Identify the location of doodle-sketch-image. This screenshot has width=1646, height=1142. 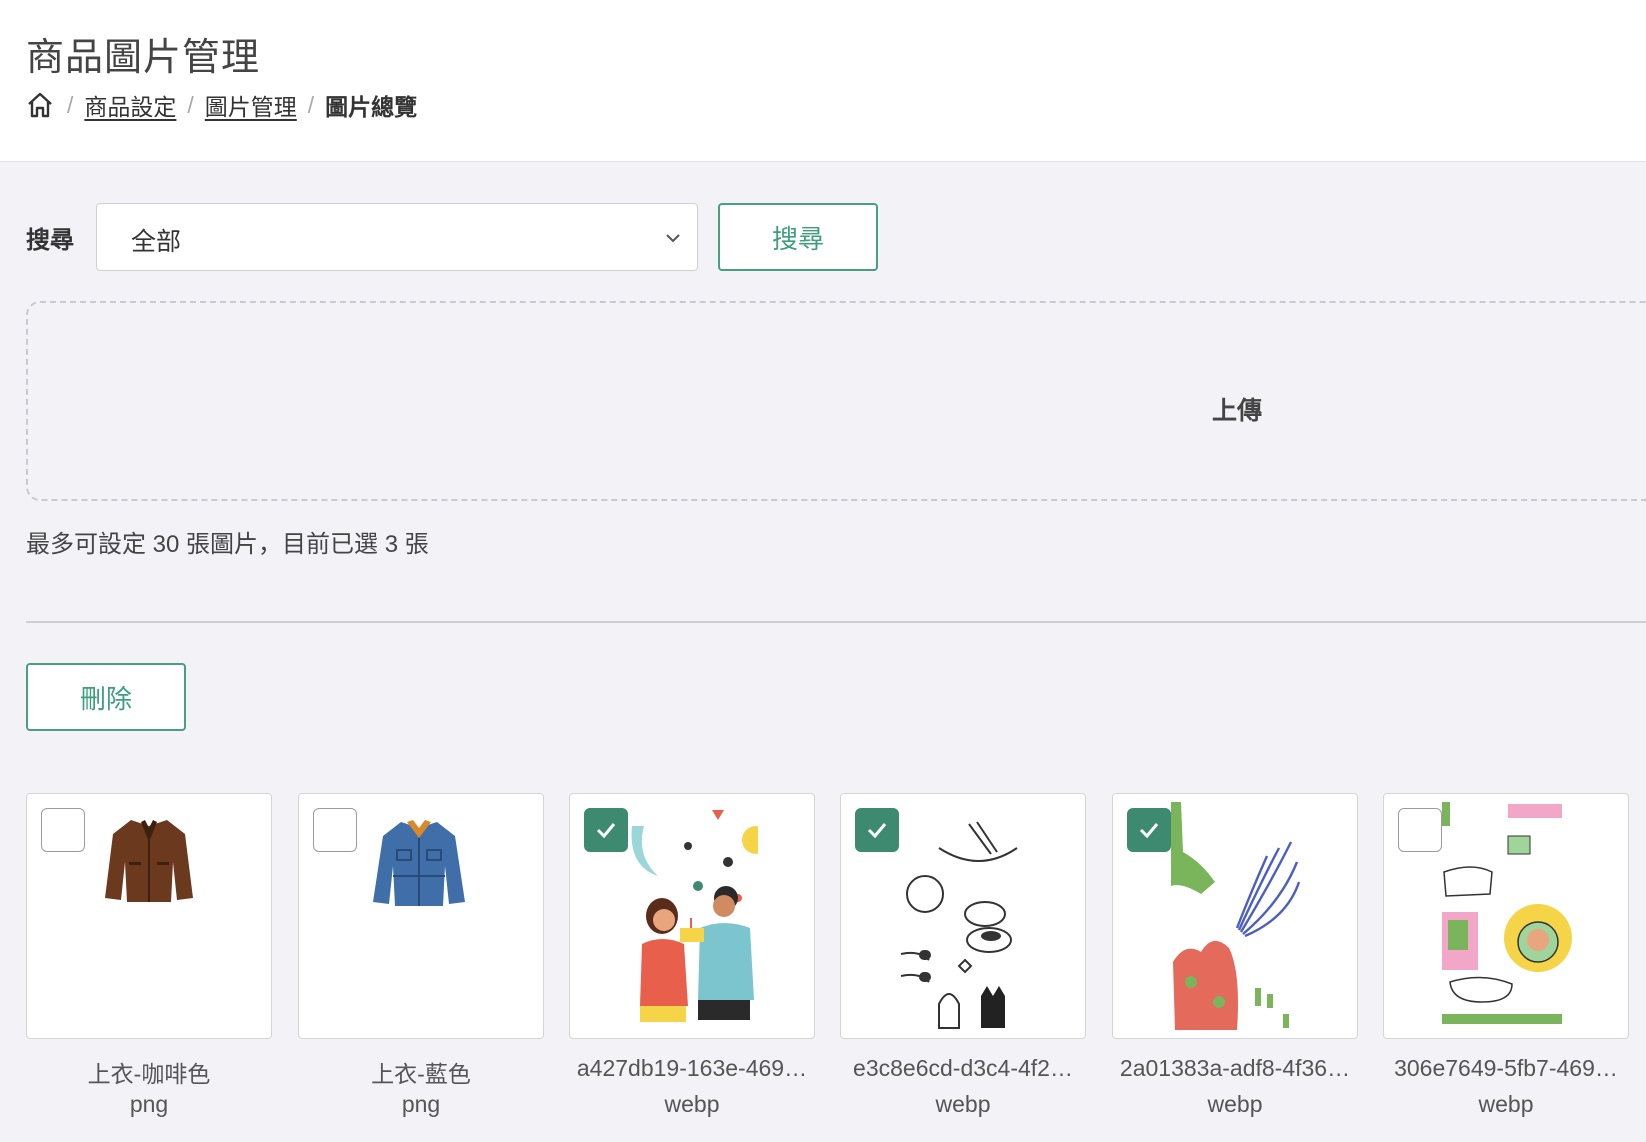
(964, 917).